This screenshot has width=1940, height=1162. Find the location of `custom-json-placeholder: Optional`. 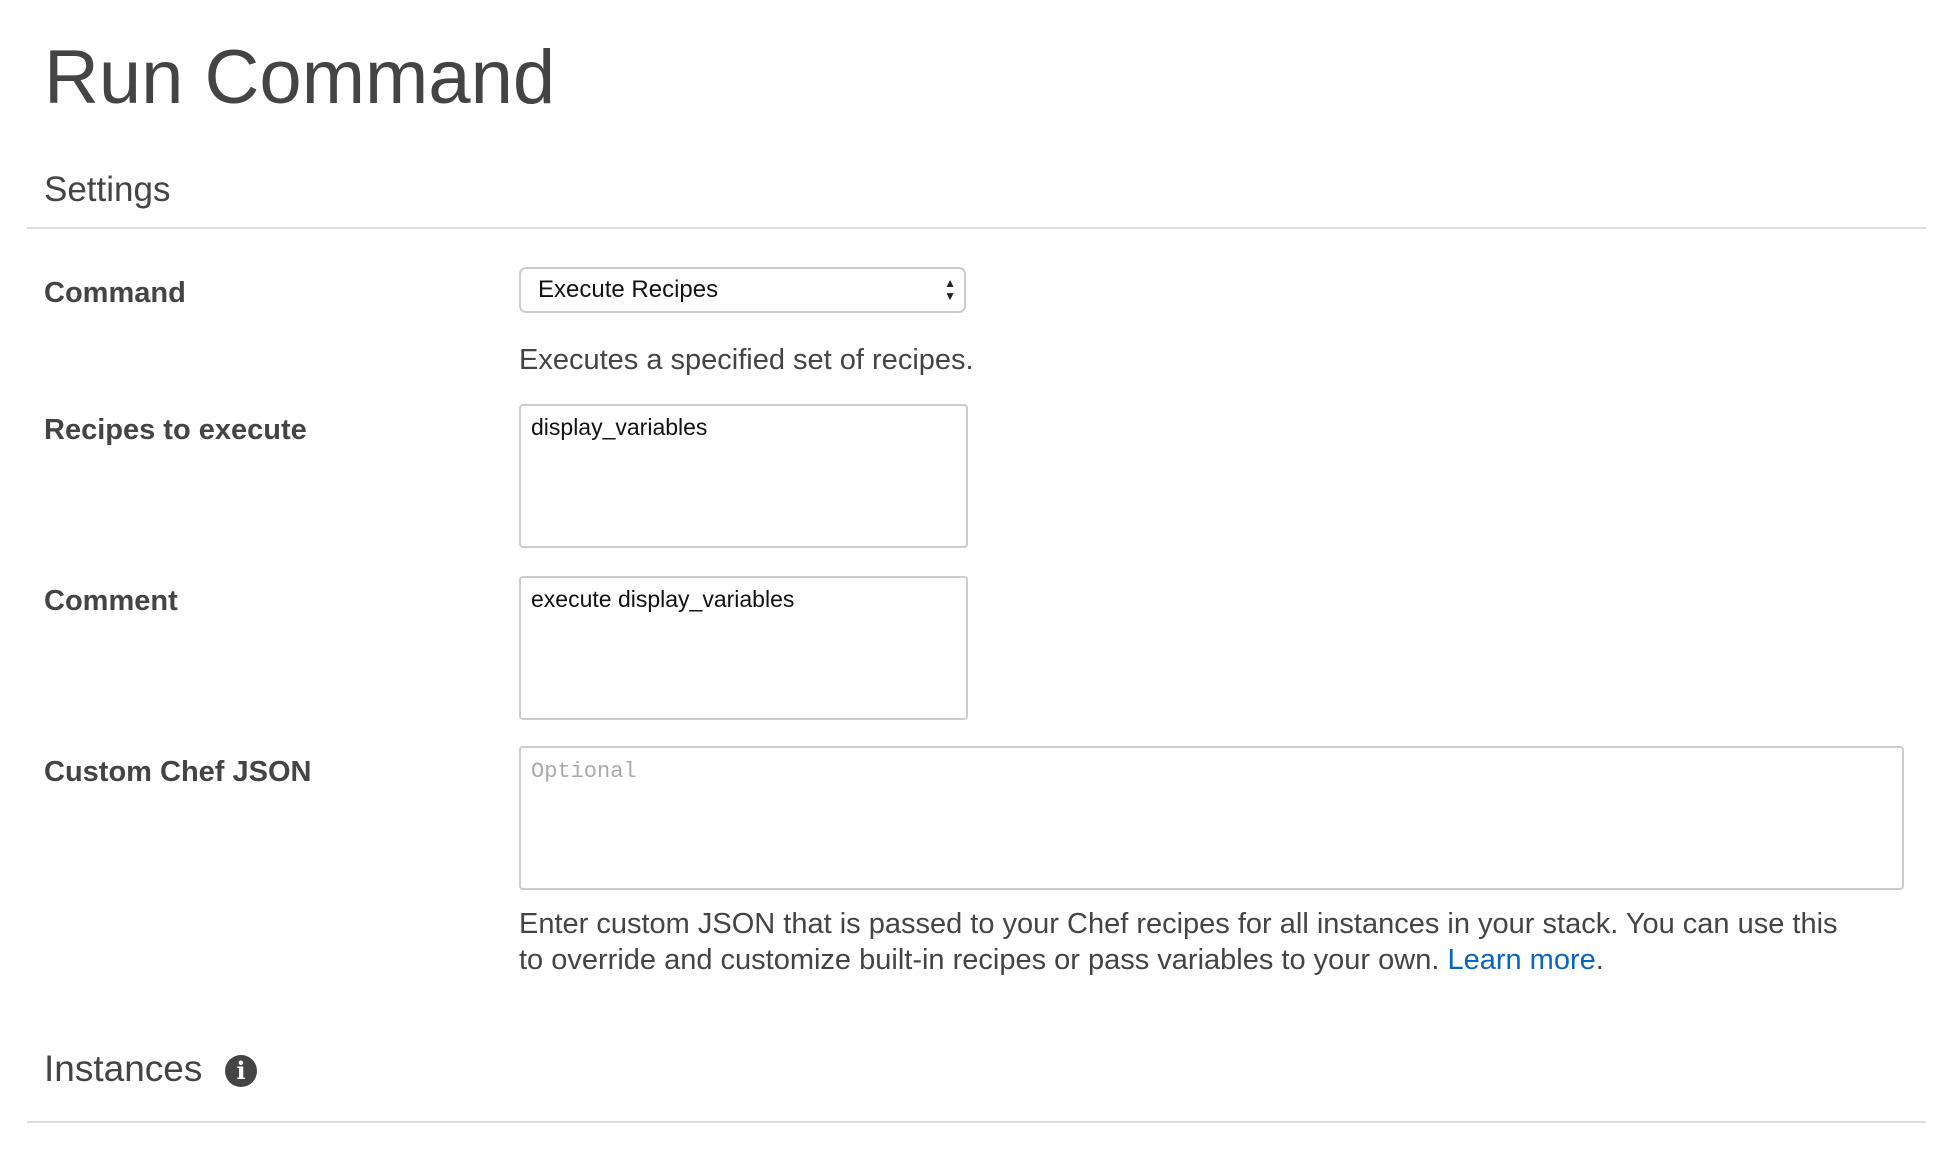

custom-json-placeholder: Optional is located at coordinates (584, 771).